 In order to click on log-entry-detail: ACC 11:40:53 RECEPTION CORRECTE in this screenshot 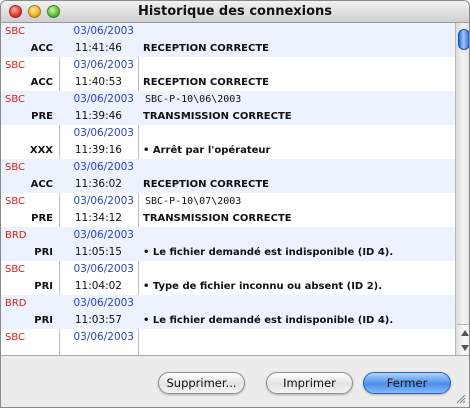, I will do `click(228, 82)`.